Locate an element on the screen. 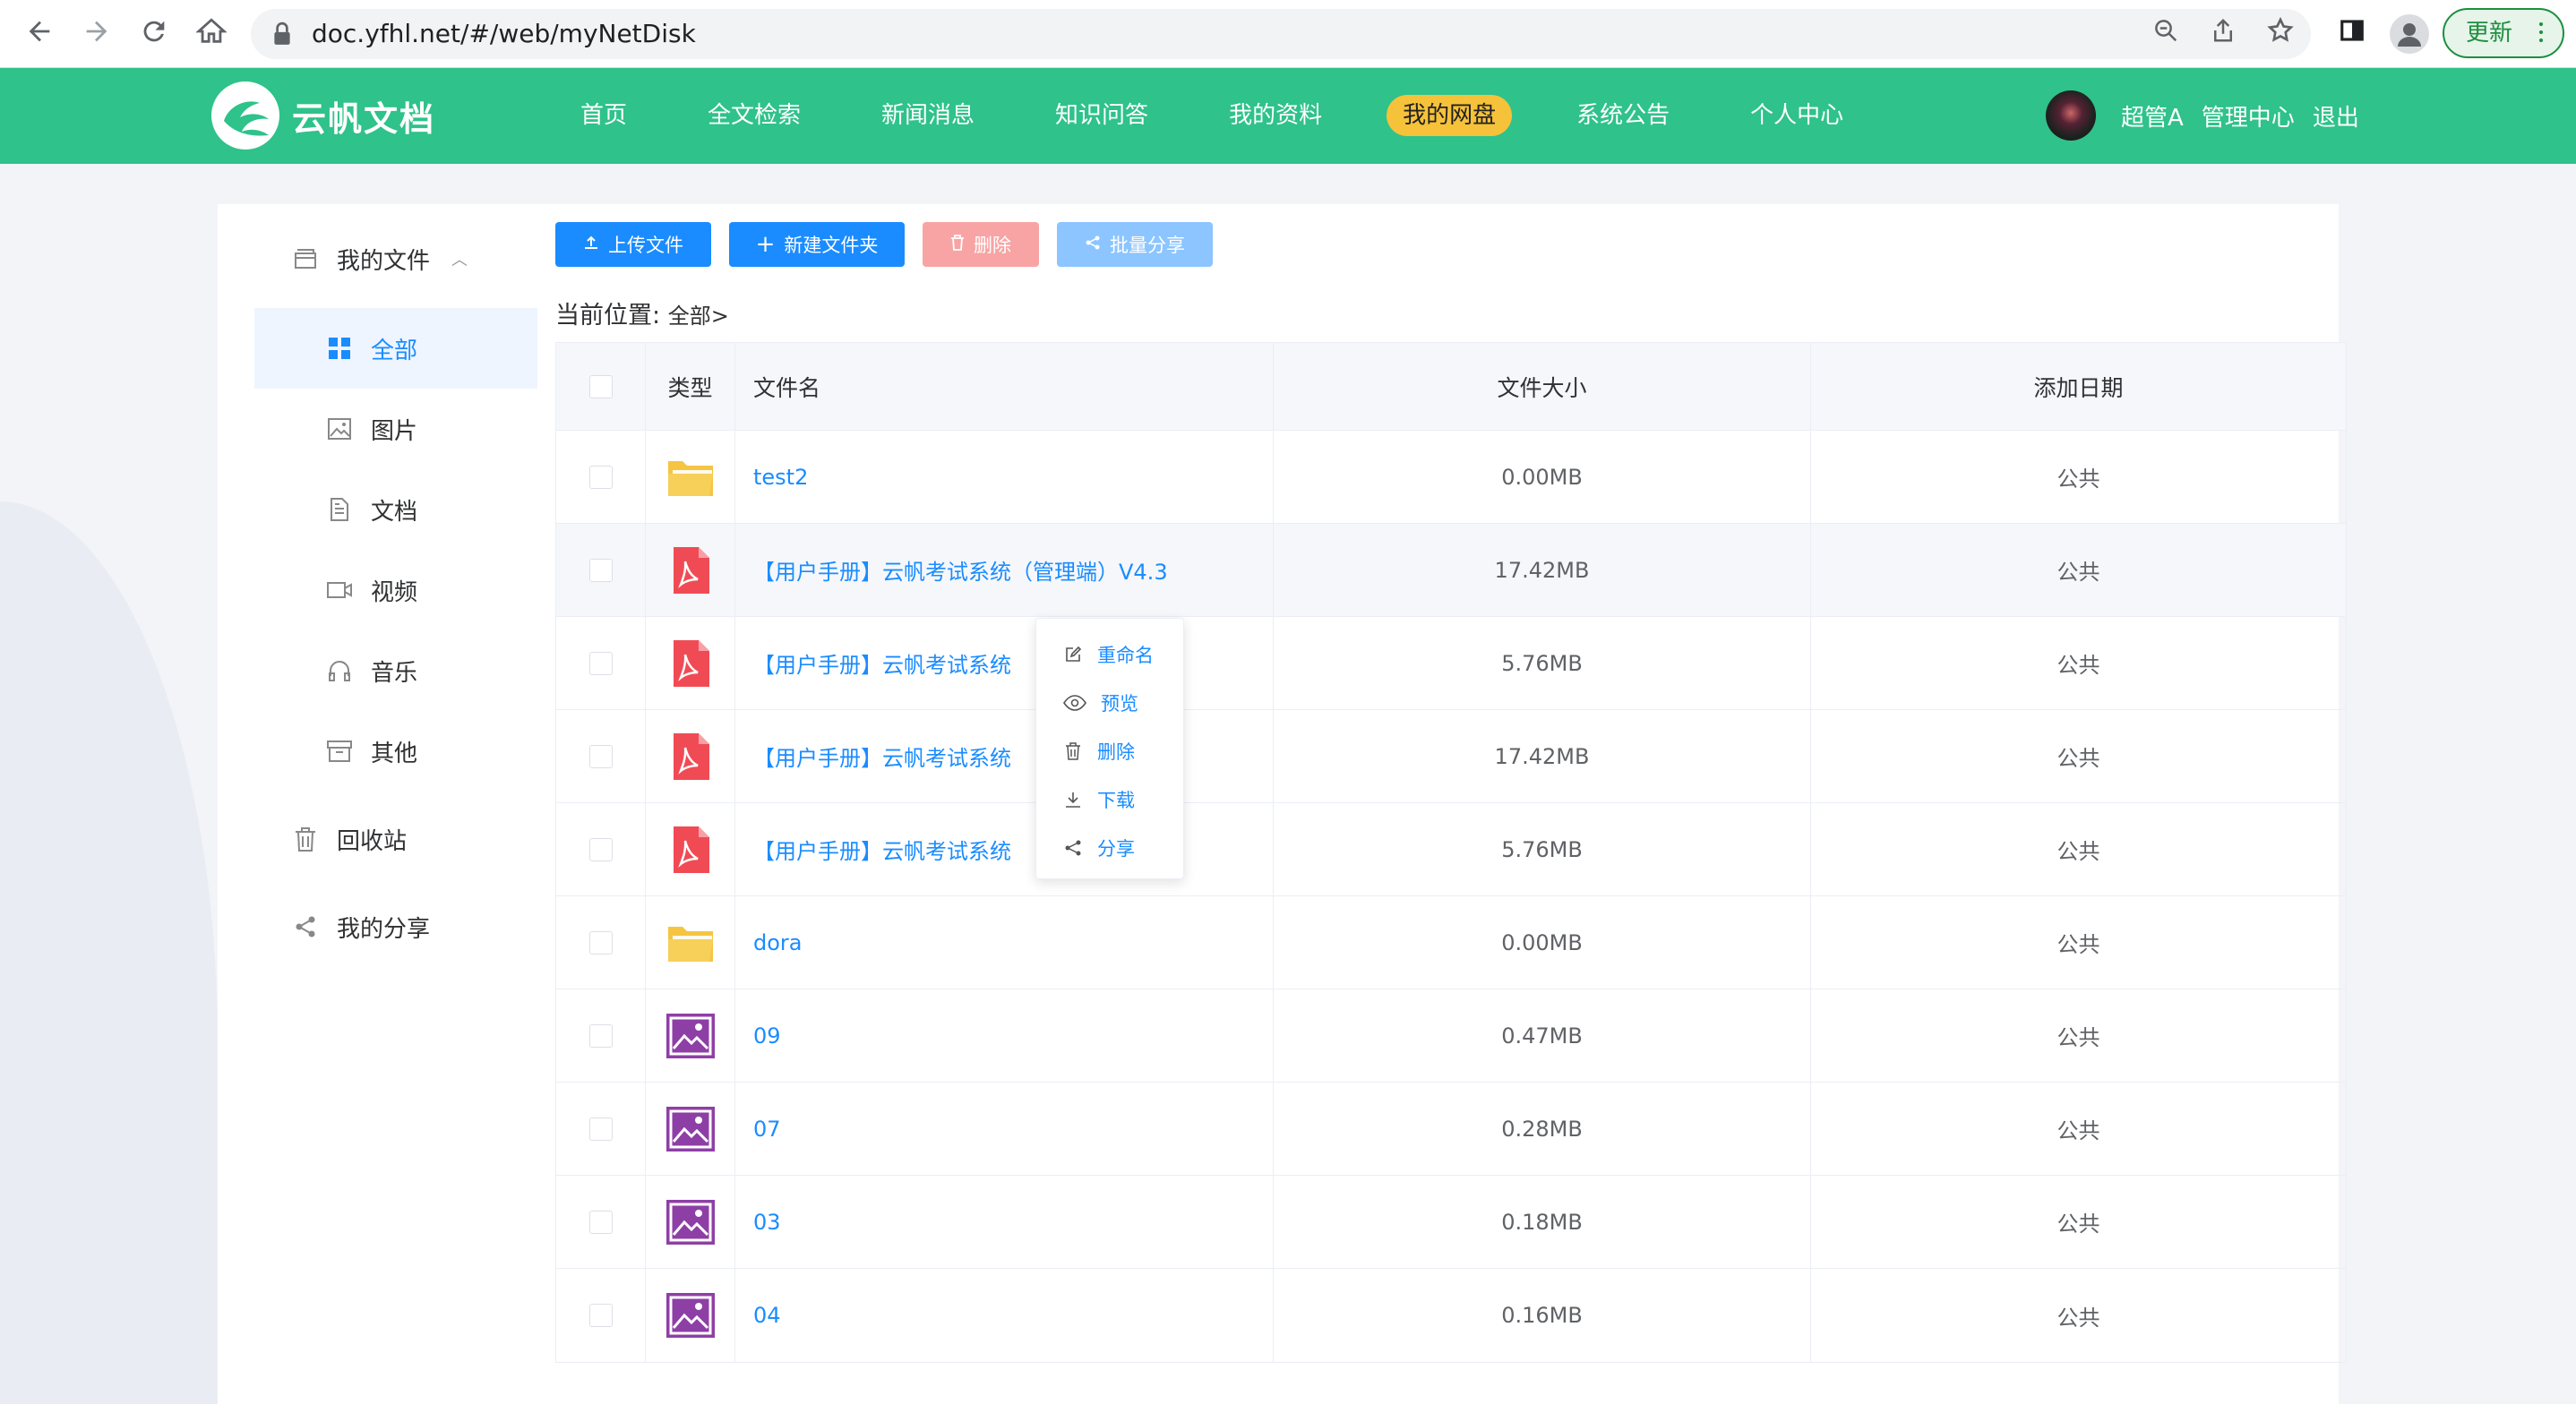 This screenshot has height=1404, width=2576. batch-share-button: 批量分享 is located at coordinates (1135, 244).